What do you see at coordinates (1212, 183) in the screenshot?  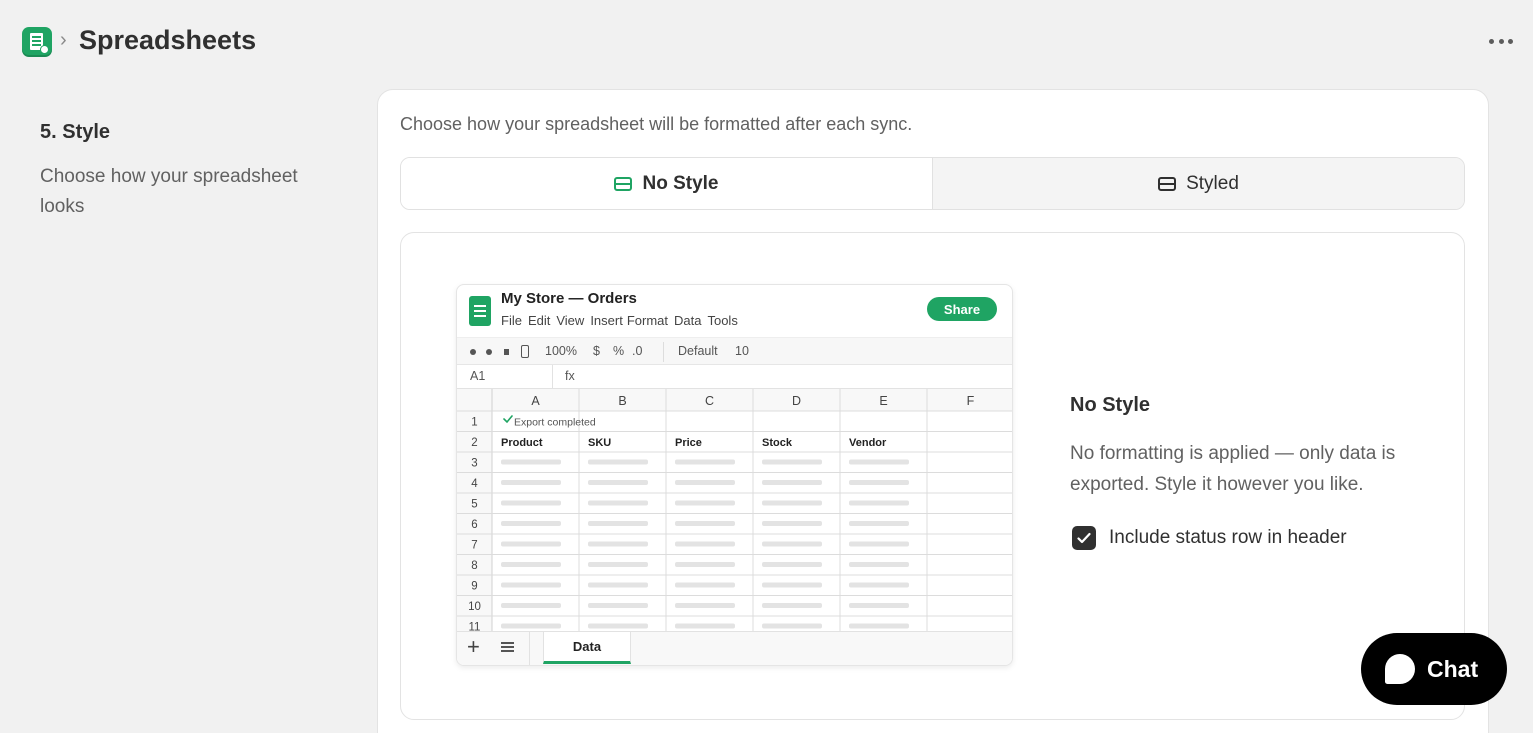 I see `option-label: Styled` at bounding box center [1212, 183].